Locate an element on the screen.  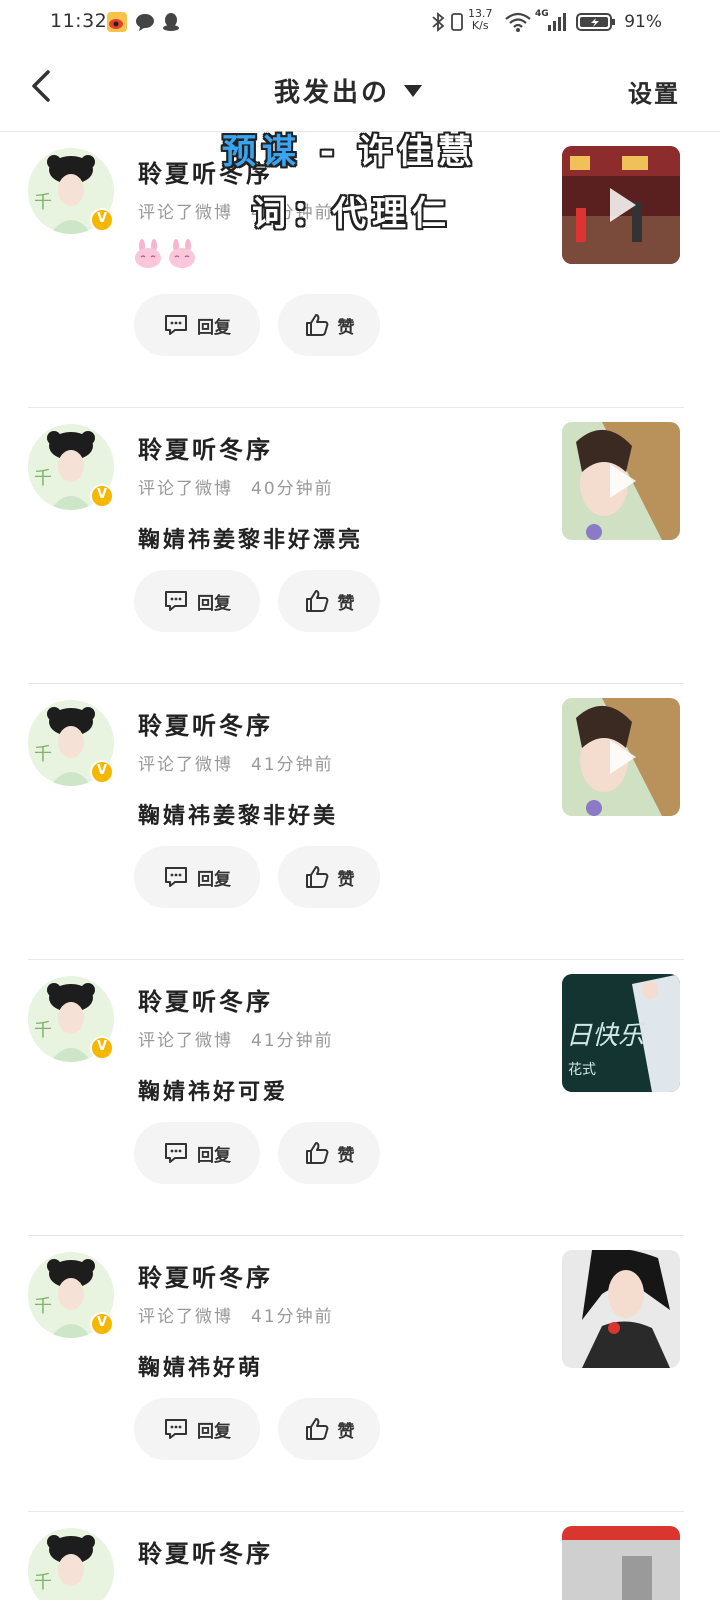
emoji-content is located at coordinates (165, 254).